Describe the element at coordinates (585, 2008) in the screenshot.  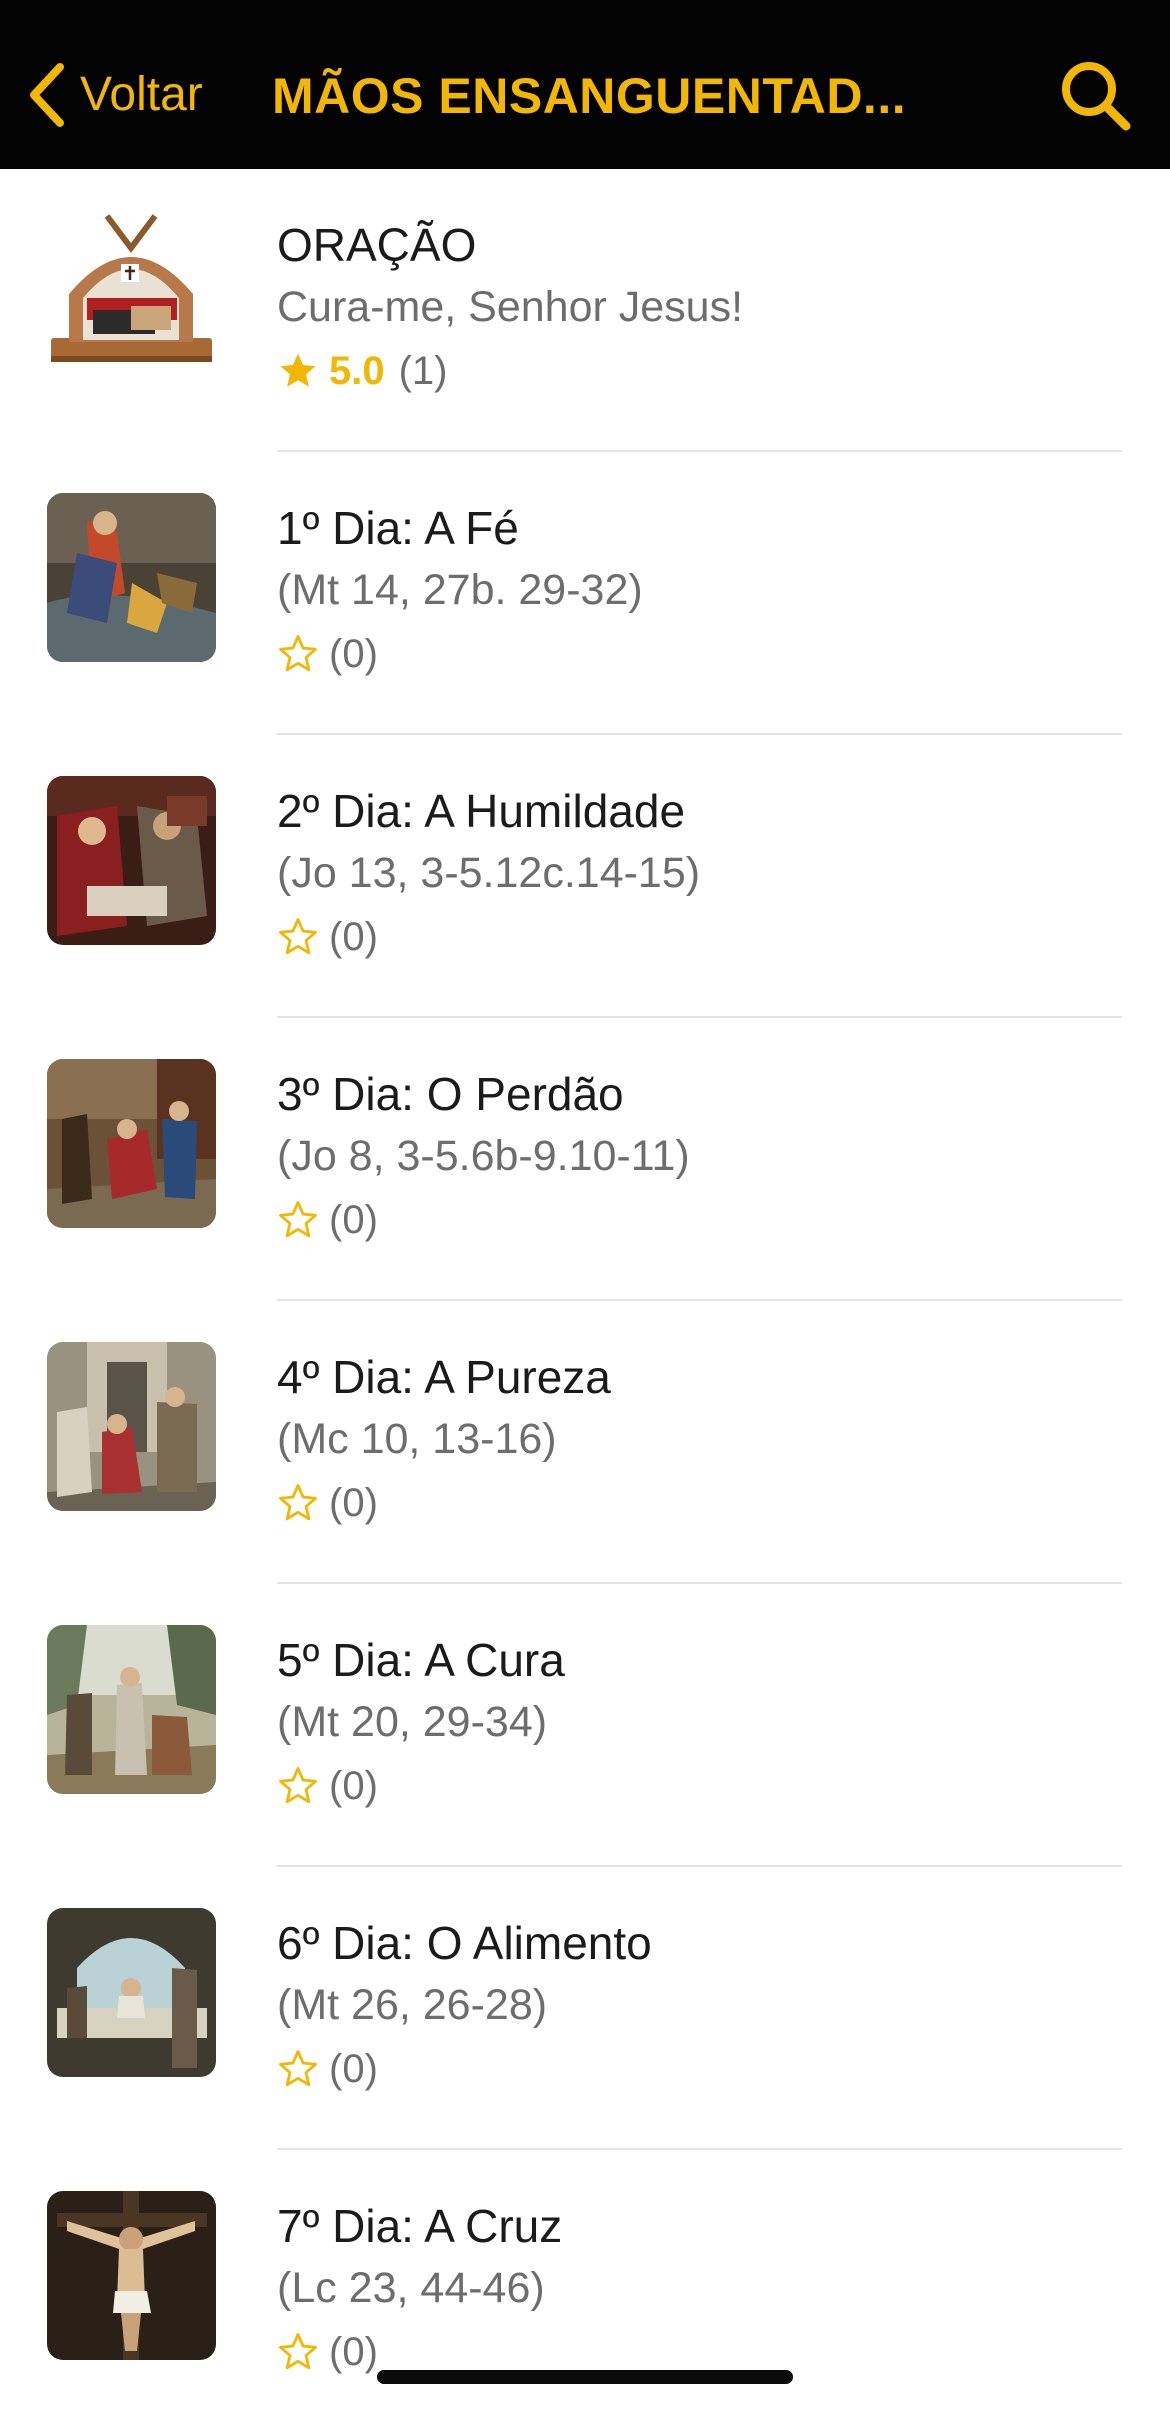
I see `list-item-day-6: 6º Dia: O Alimento (Mt 26, 26-28) (0)` at that location.